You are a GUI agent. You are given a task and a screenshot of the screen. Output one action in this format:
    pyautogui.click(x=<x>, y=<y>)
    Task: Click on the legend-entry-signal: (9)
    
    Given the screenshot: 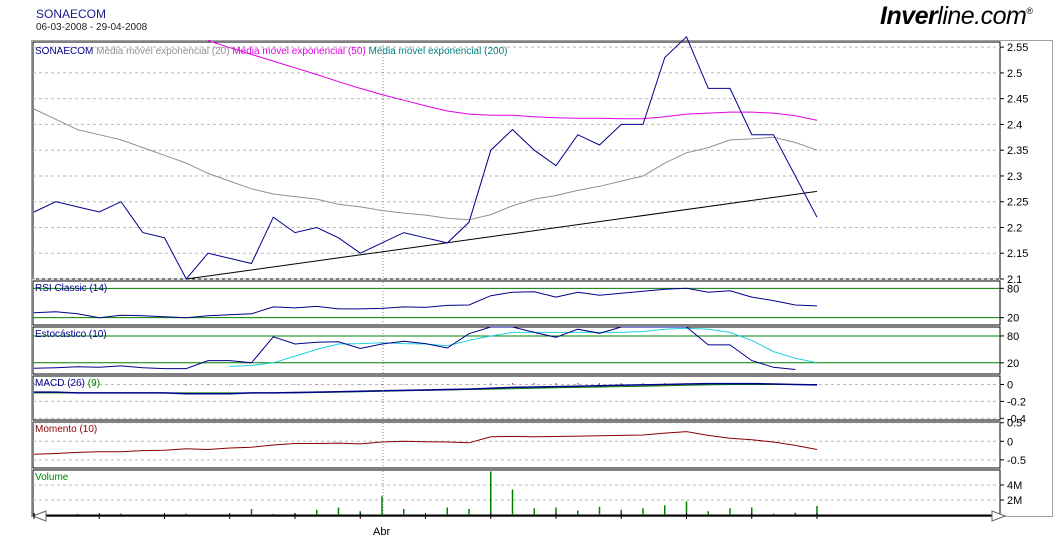 What is the action you would take?
    pyautogui.click(x=94, y=383)
    